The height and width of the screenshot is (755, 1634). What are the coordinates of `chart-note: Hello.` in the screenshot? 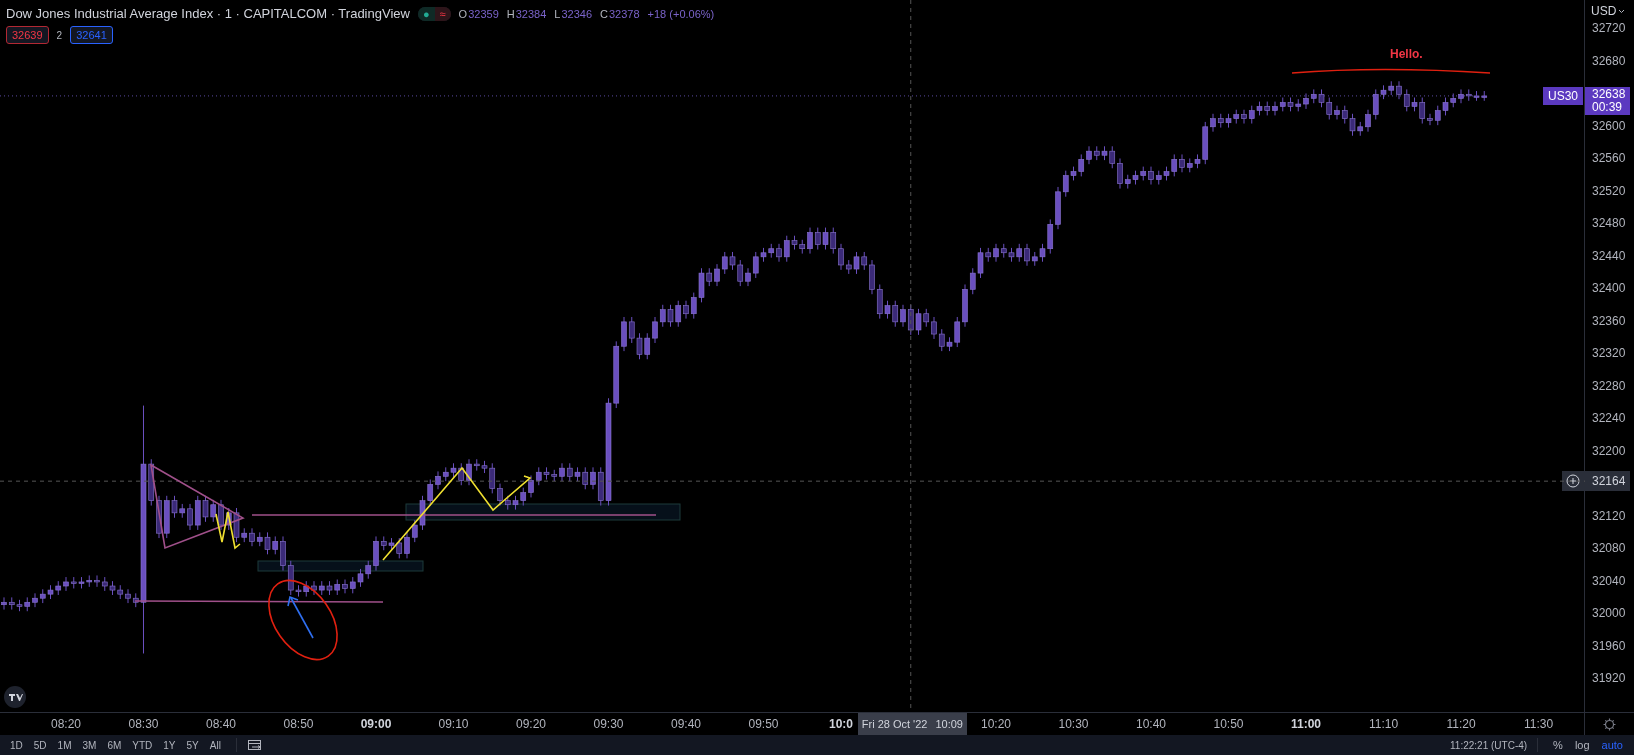 It's located at (1406, 54).